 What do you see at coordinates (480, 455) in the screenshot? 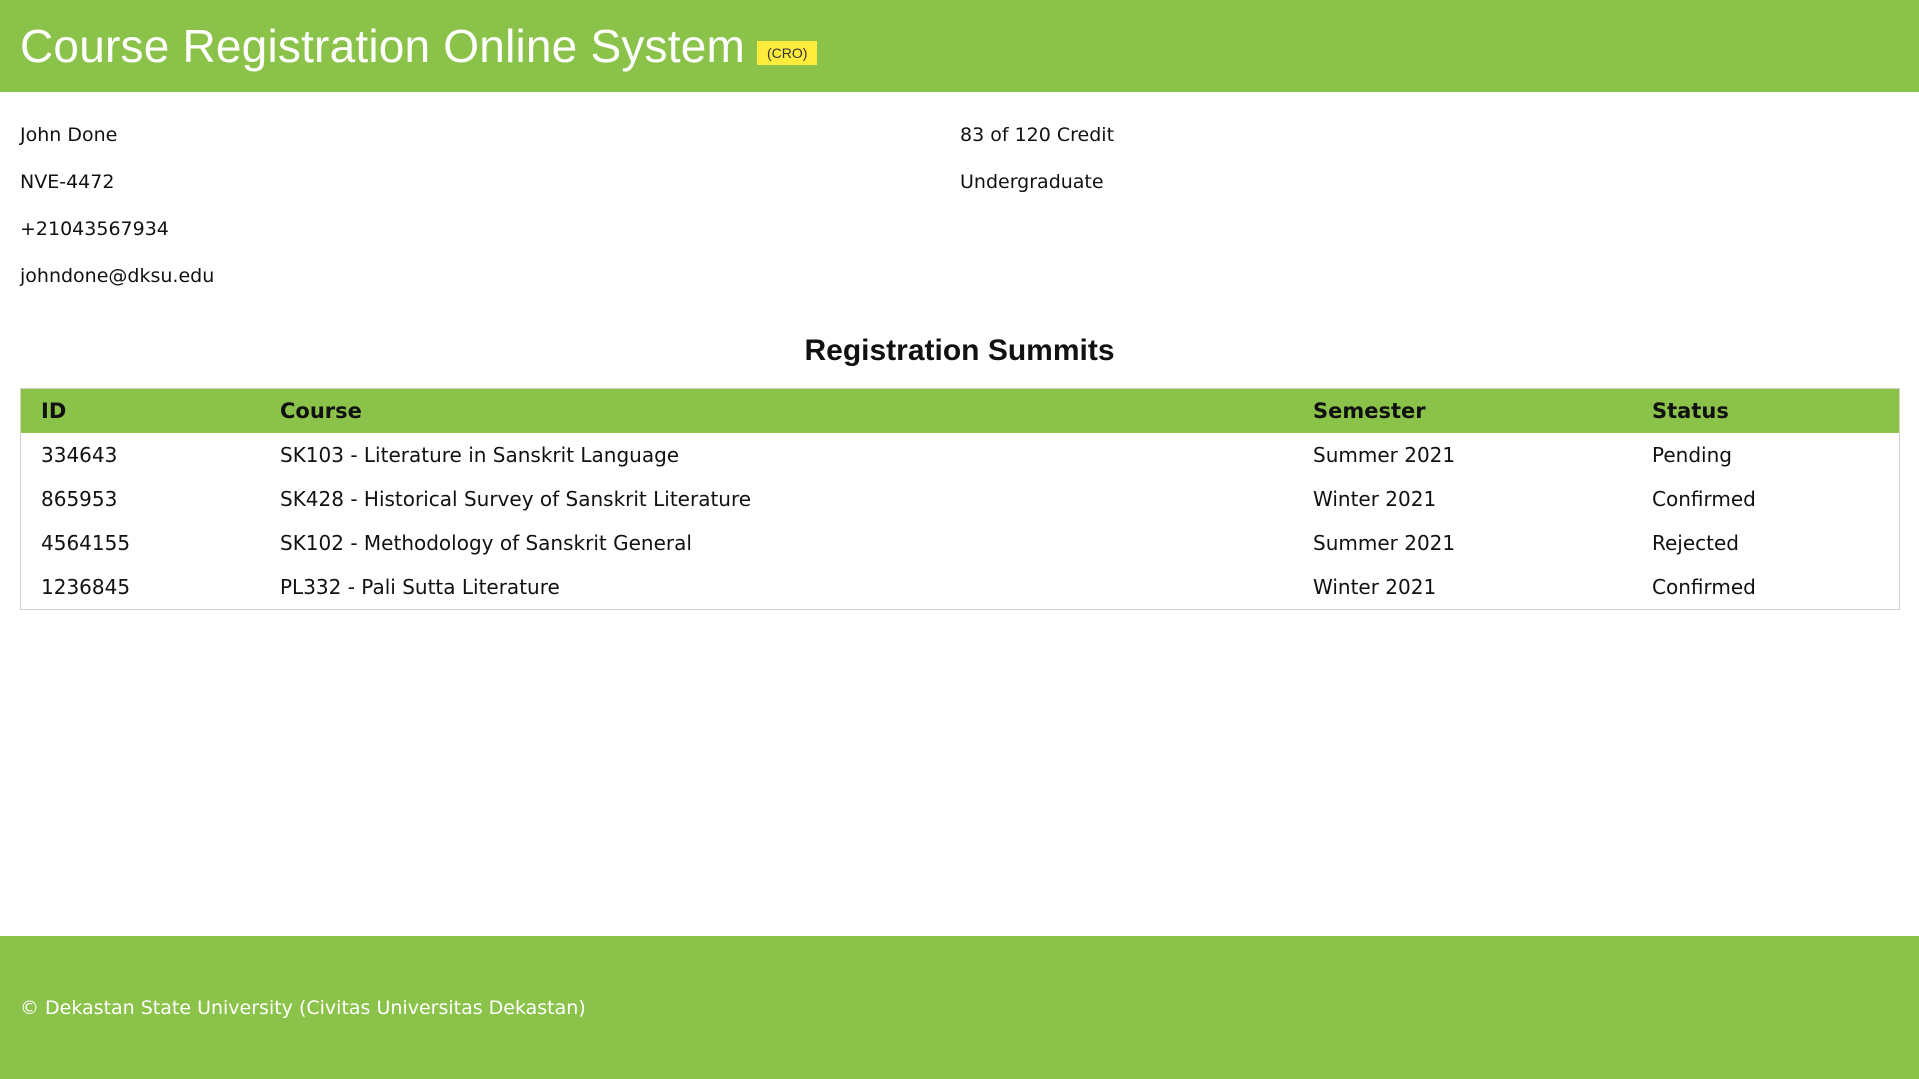
I see `cell-course: SK103 - Literature in Sanskrit Language` at bounding box center [480, 455].